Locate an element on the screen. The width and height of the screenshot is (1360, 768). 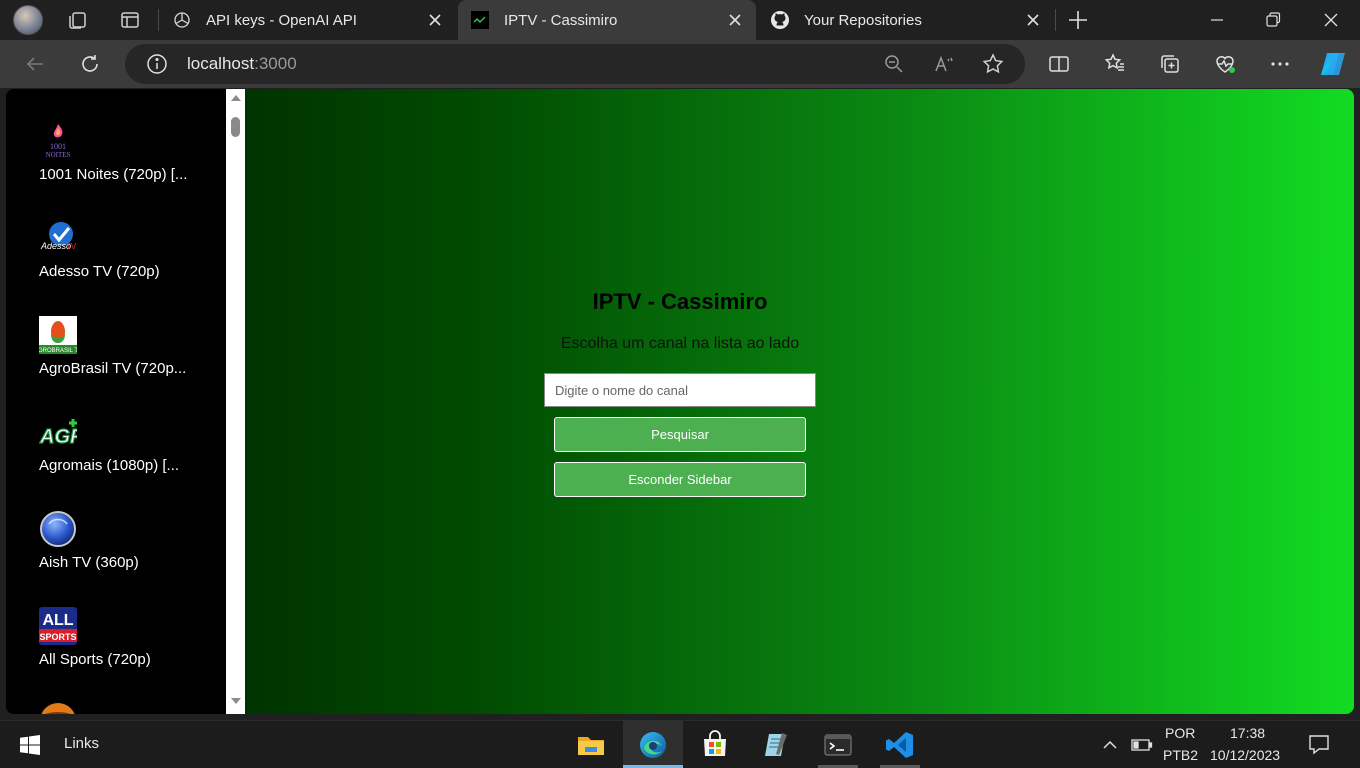
svg-text: 1001 is located at coordinates (58, 146).